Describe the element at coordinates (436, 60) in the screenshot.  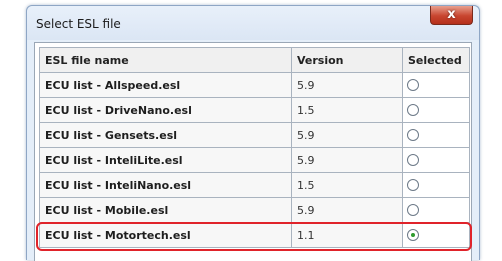
I see `column-header-selected: Selected` at that location.